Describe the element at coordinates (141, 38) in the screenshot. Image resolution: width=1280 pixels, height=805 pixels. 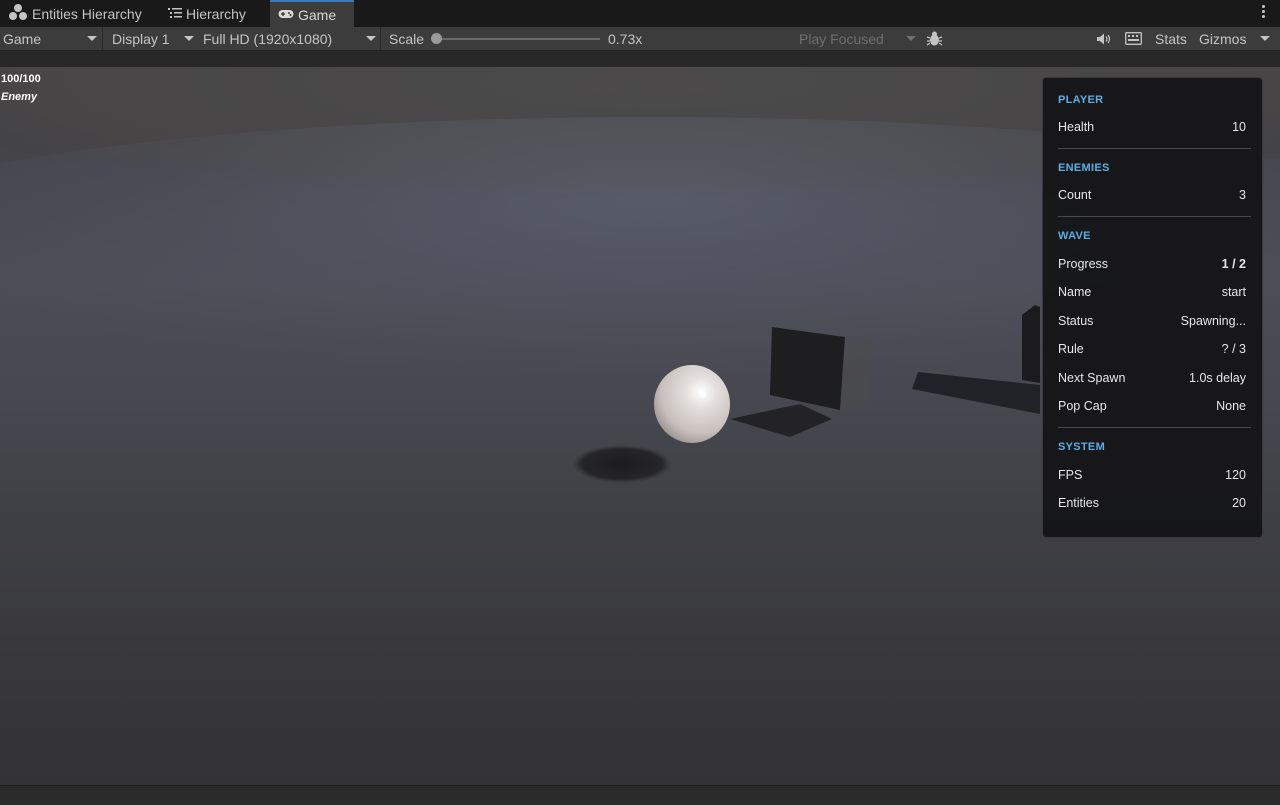
I see `display-label: Display 1` at that location.